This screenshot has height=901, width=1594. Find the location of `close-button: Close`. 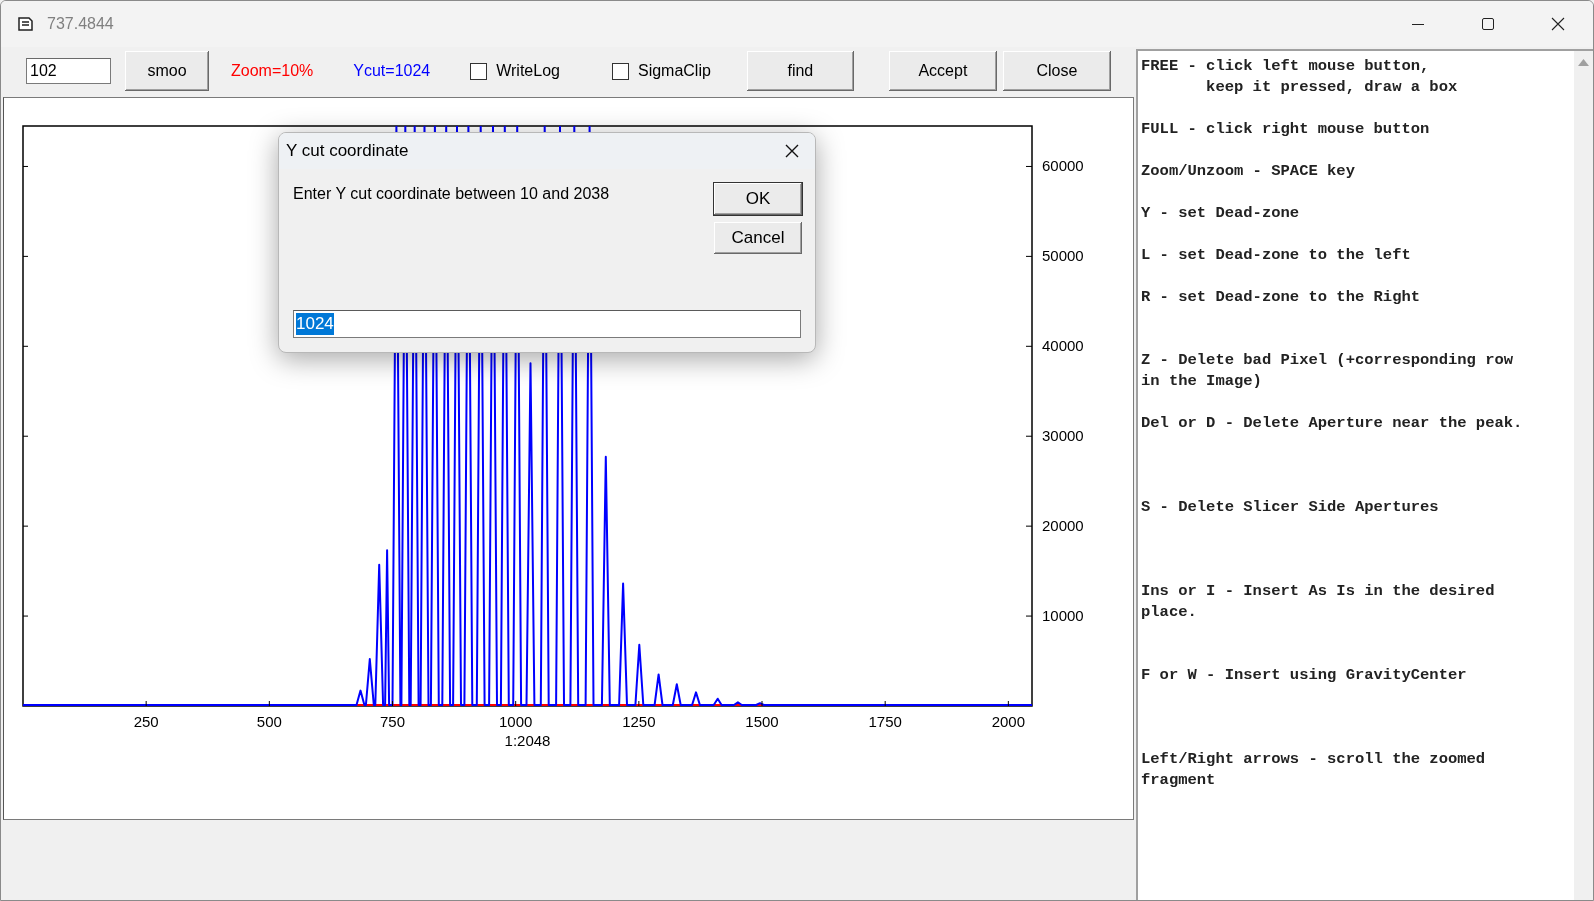

close-button: Close is located at coordinates (1056, 71).